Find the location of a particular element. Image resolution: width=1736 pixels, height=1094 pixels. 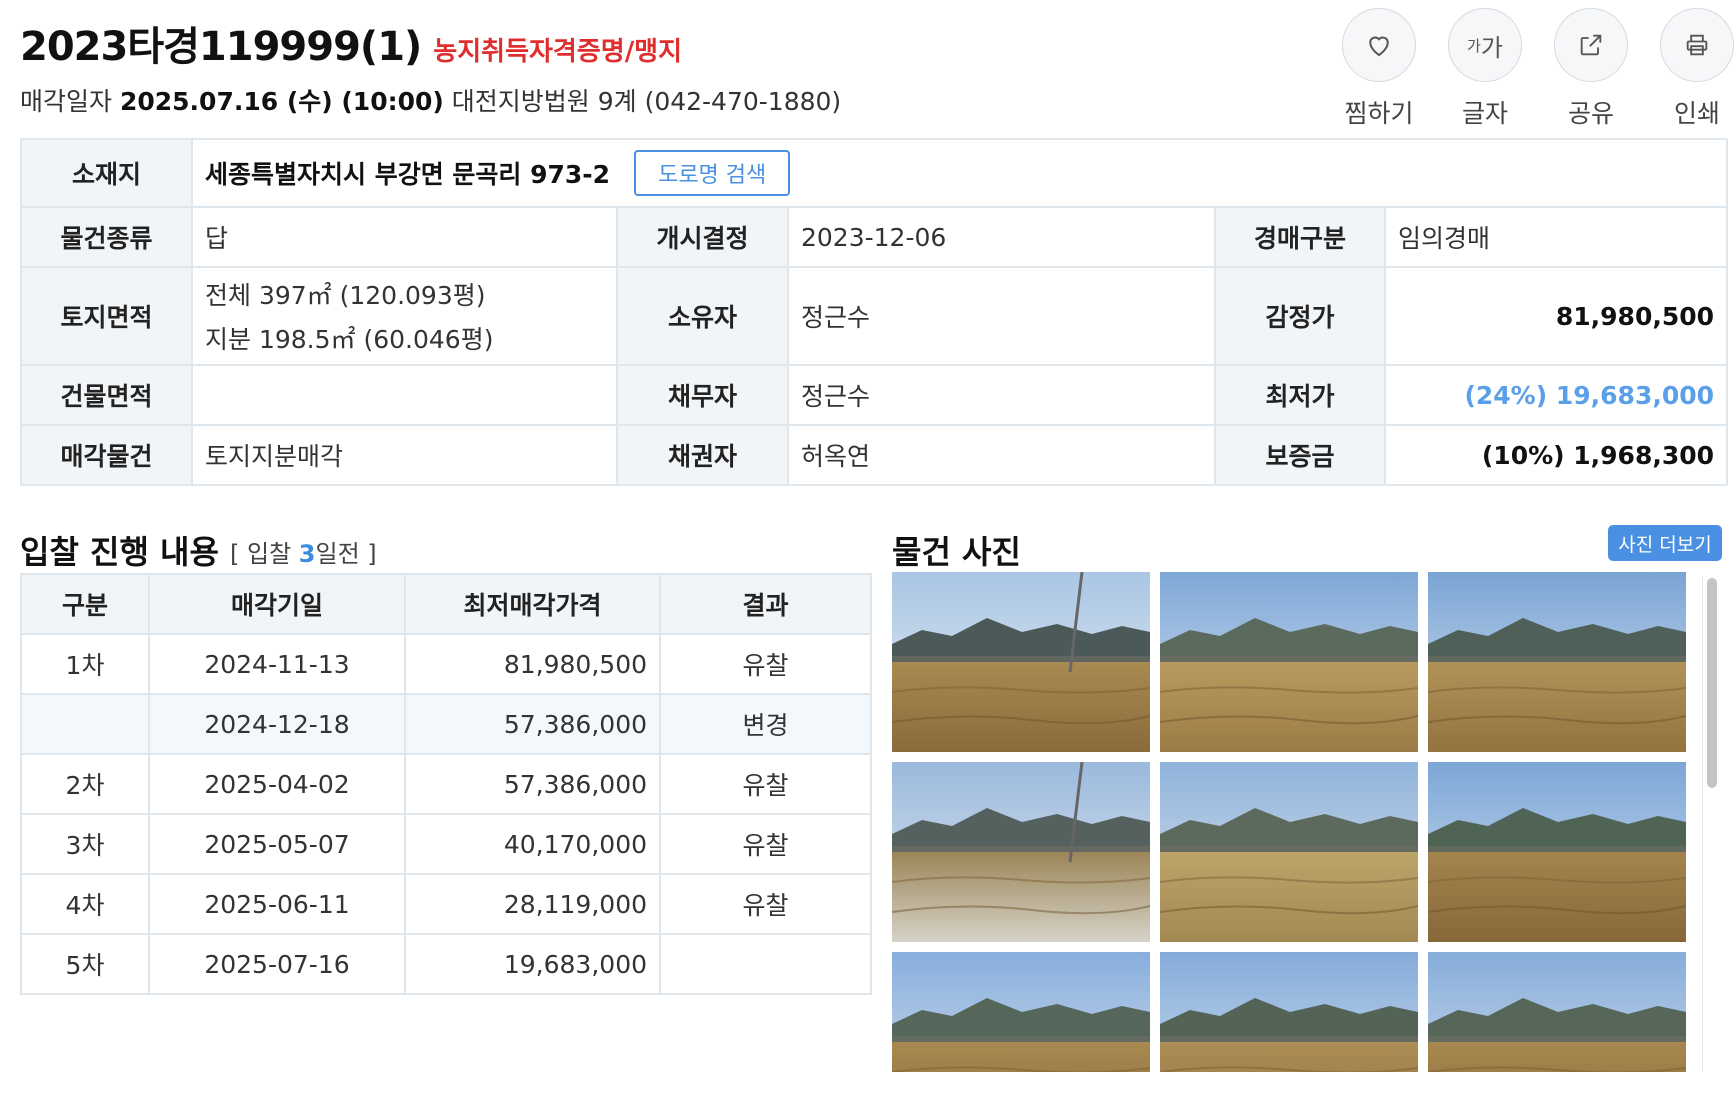

land-area-share: 지분 198.5㎡ (60.046평) is located at coordinates (349, 339).